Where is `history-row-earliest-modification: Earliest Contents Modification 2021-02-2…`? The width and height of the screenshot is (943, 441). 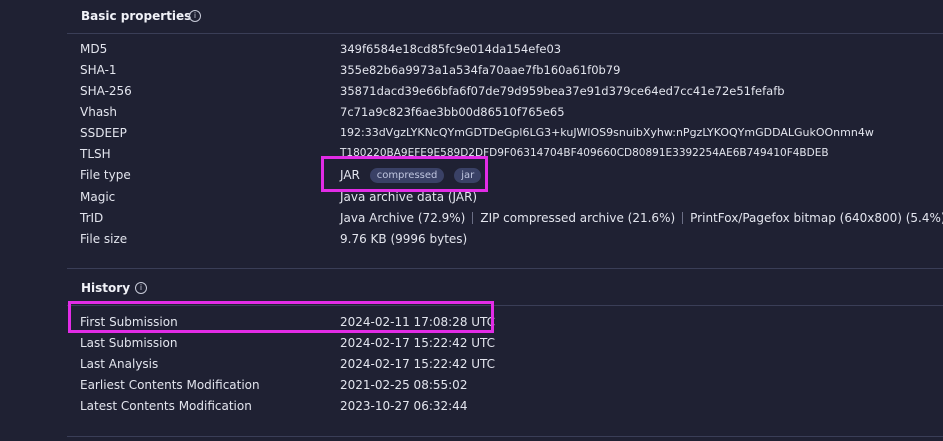 history-row-earliest-modification: Earliest Contents Modification 2021-02-2… is located at coordinates (510, 385).